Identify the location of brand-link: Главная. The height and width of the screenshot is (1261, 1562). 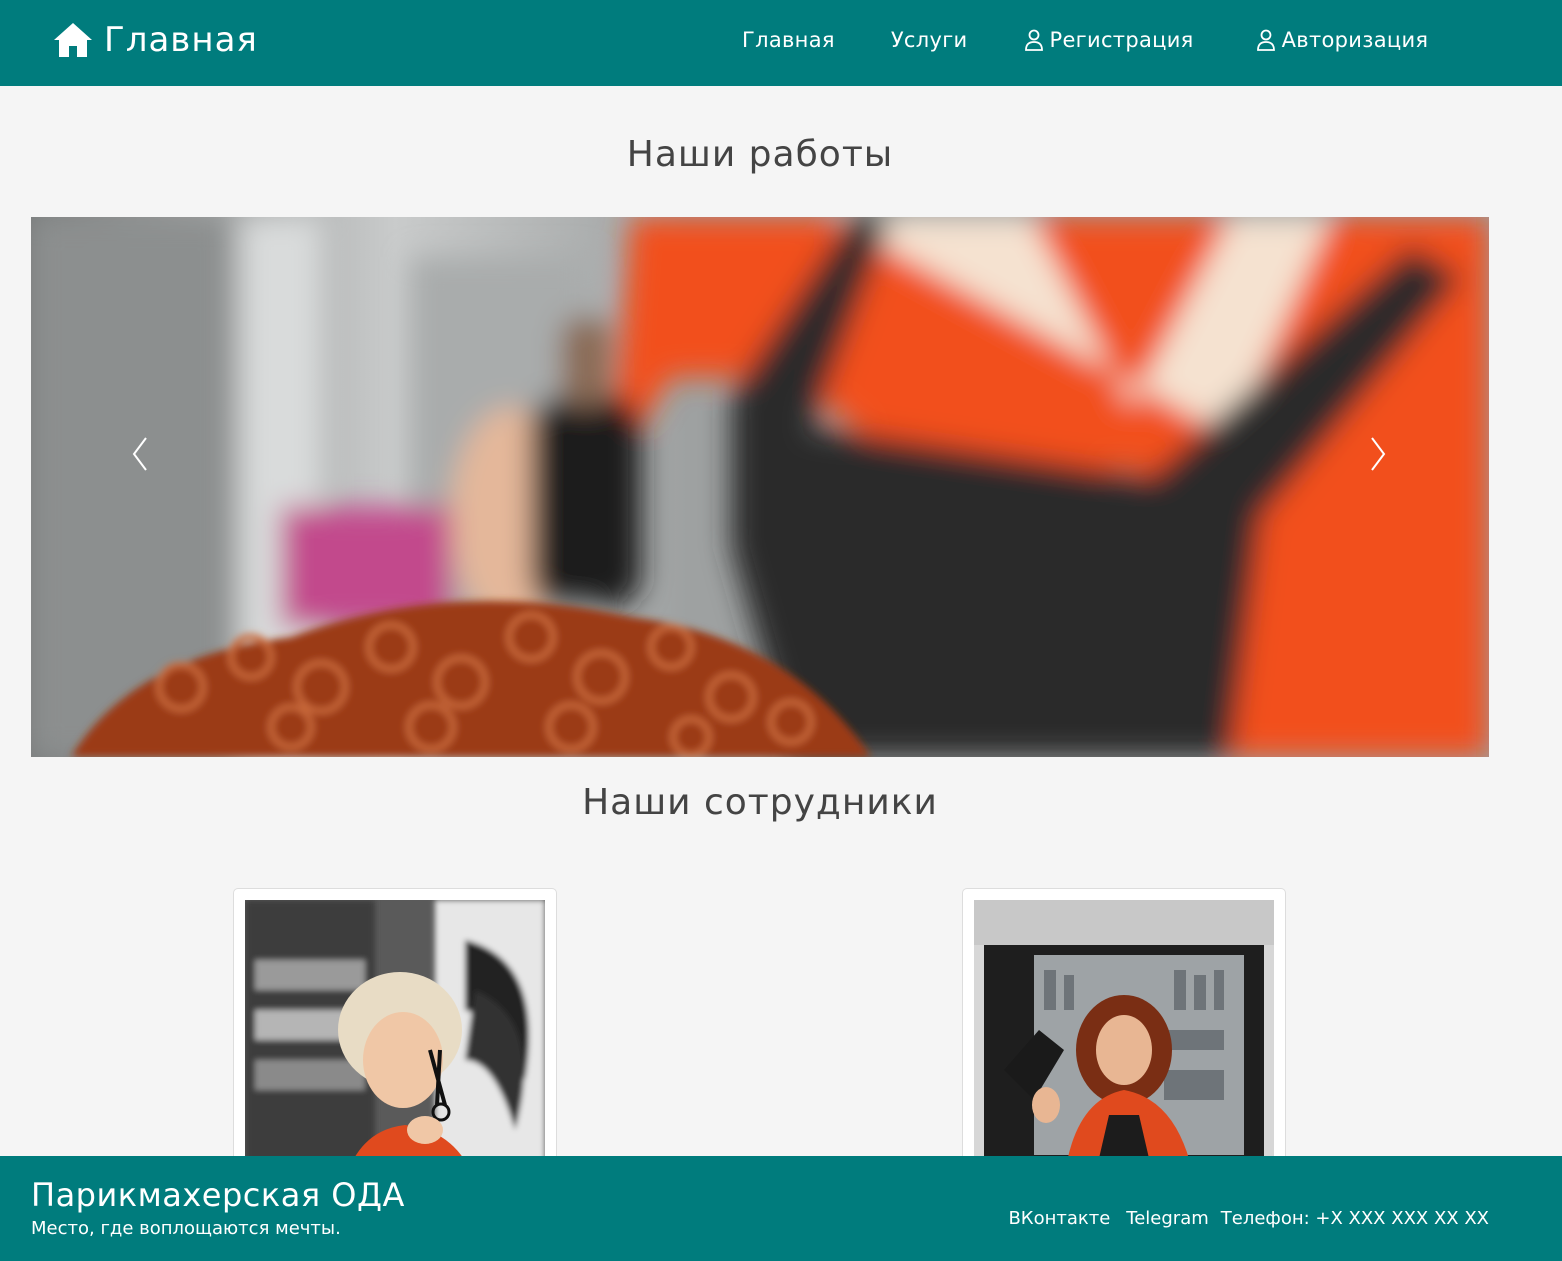
(155, 40).